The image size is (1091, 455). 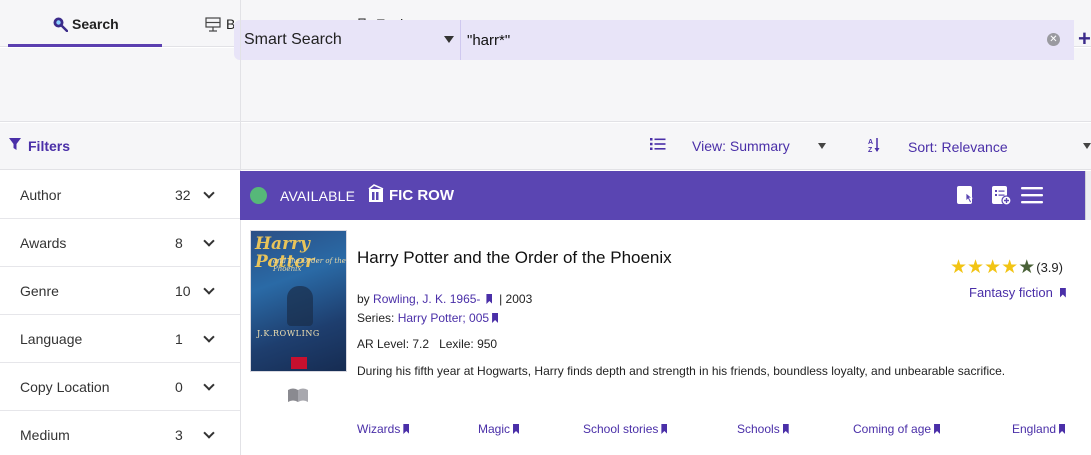 I want to click on facet-count: 0, so click(x=179, y=387).